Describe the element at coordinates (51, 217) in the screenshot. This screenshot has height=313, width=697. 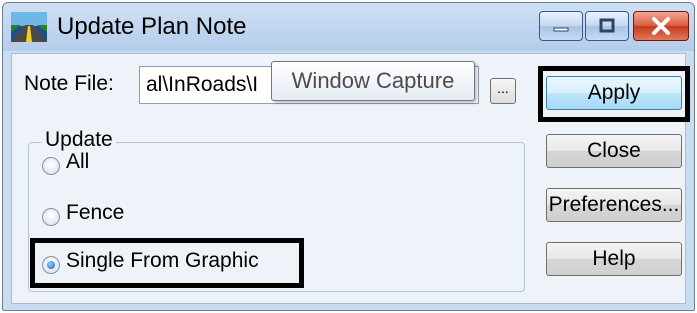
I see `radio-fence-control` at that location.